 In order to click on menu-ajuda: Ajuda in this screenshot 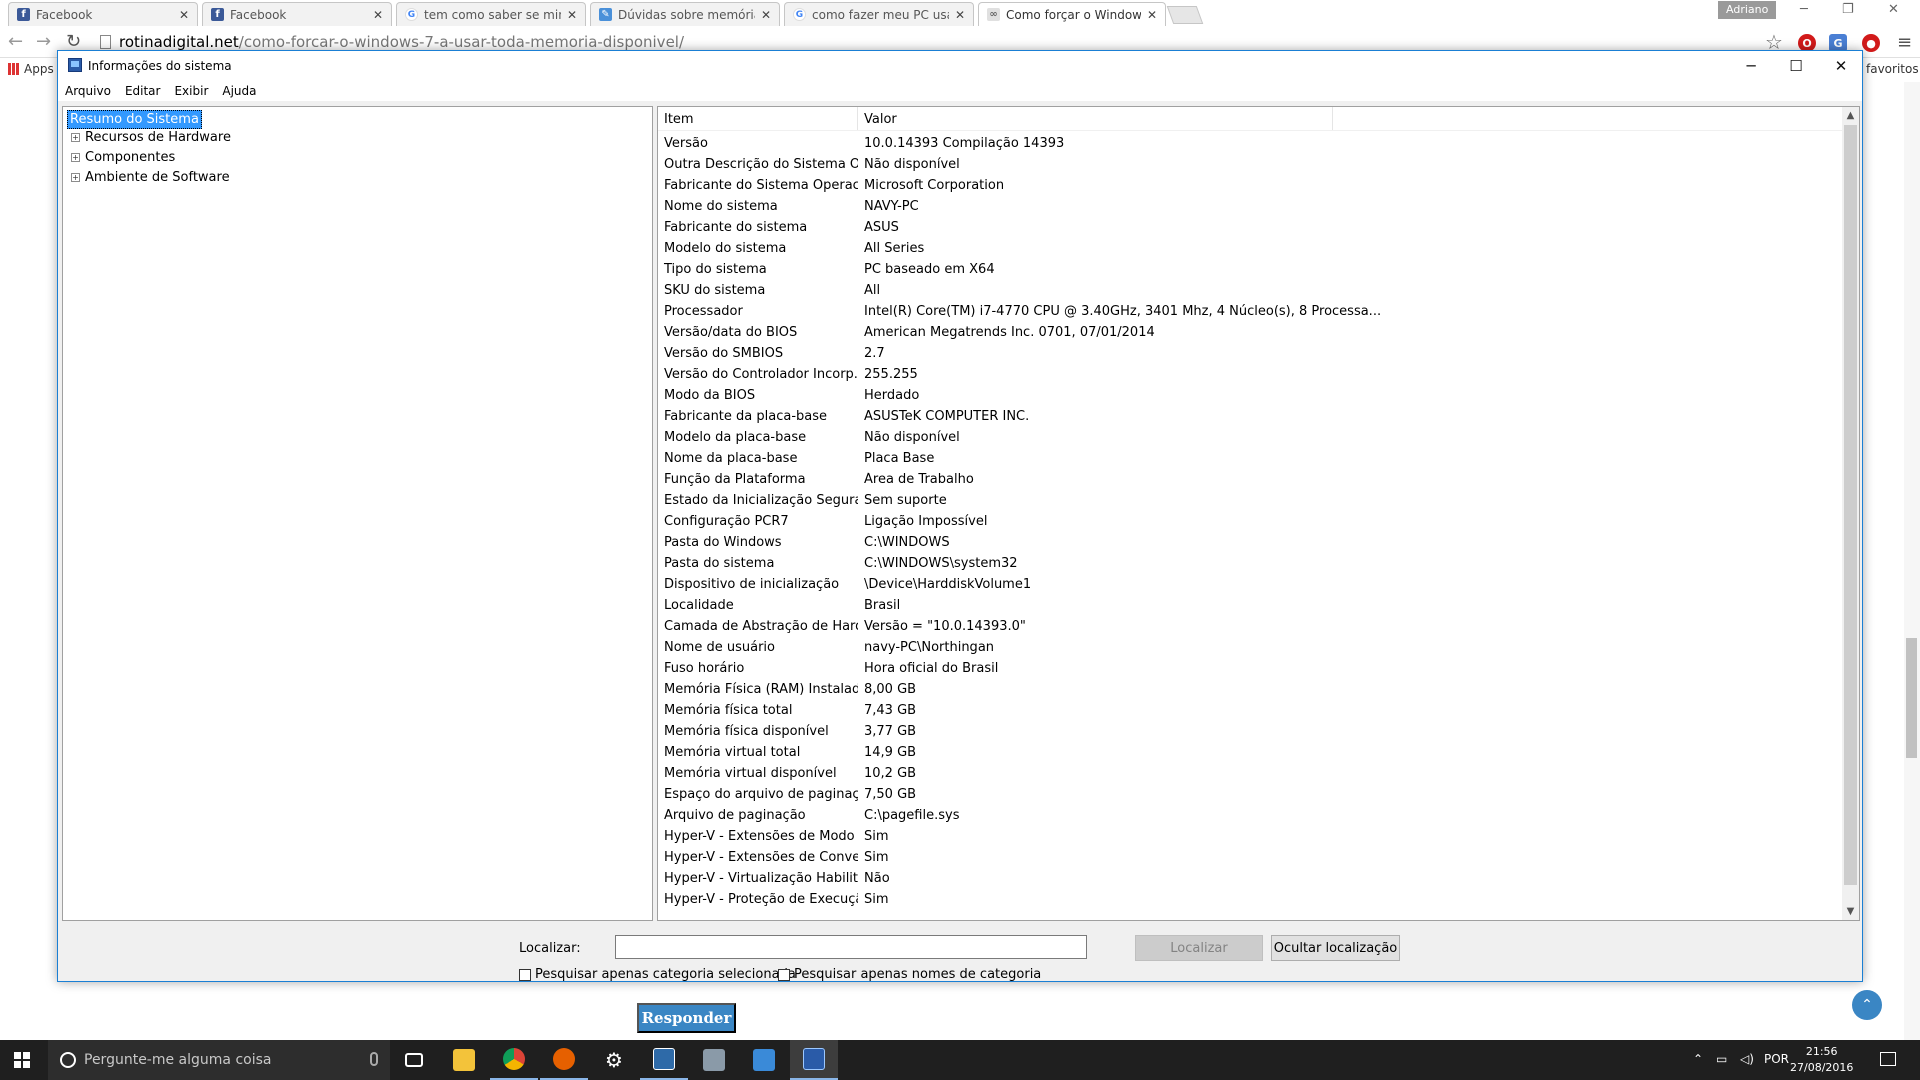, I will do `click(239, 91)`.